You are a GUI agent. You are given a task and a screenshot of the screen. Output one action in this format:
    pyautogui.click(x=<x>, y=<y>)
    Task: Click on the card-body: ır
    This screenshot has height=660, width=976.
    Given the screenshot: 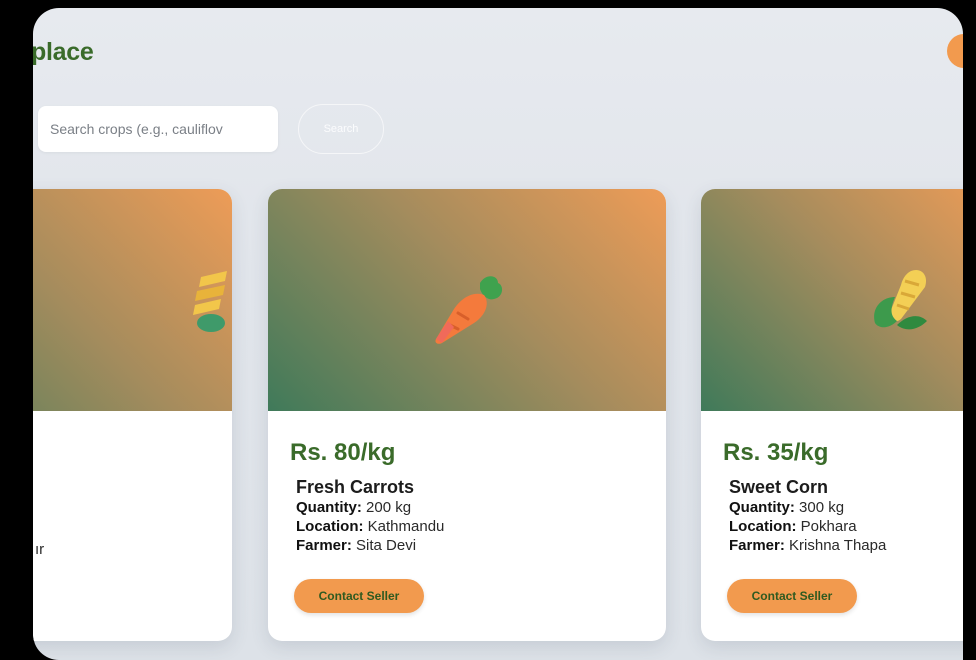 What is the action you would take?
    pyautogui.click(x=132, y=526)
    